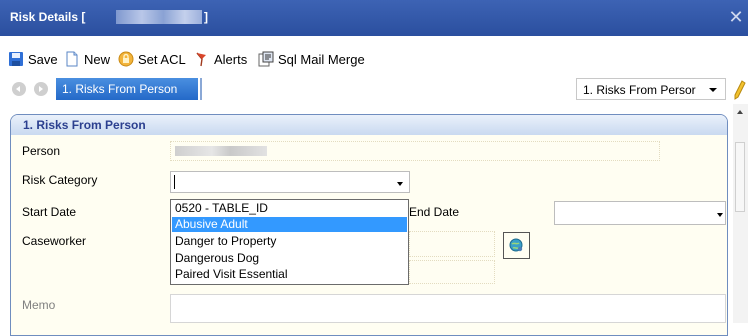  Describe the element at coordinates (127, 89) in the screenshot. I see `tab-risks-from-person: 1. Risks From Person` at that location.